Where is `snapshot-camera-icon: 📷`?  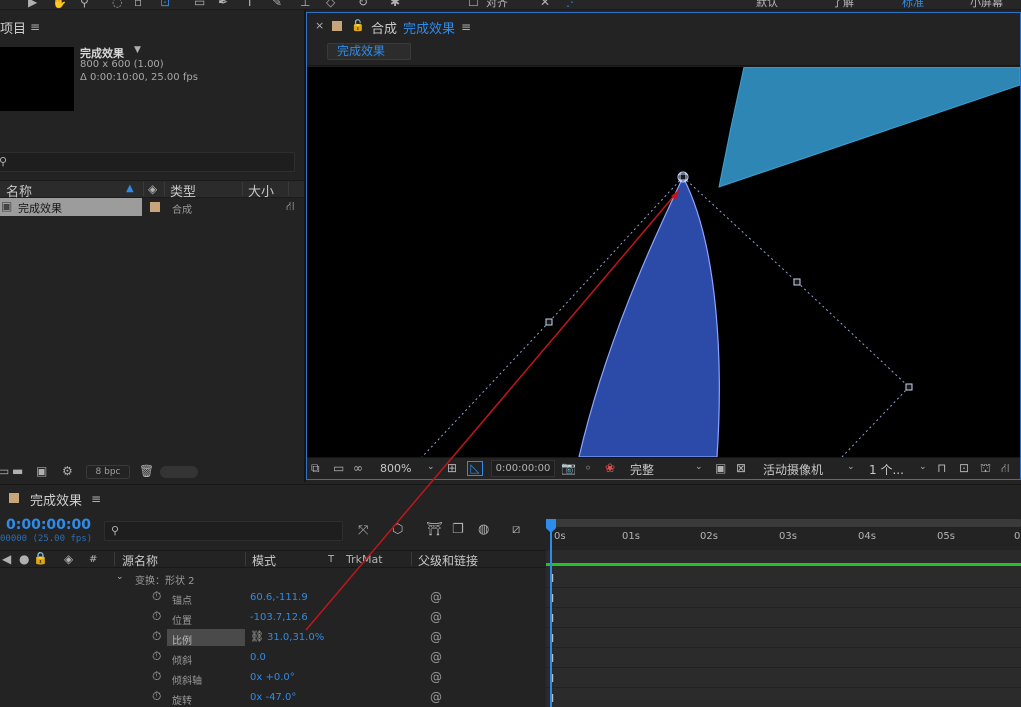
snapshot-camera-icon: 📷 is located at coordinates (568, 468).